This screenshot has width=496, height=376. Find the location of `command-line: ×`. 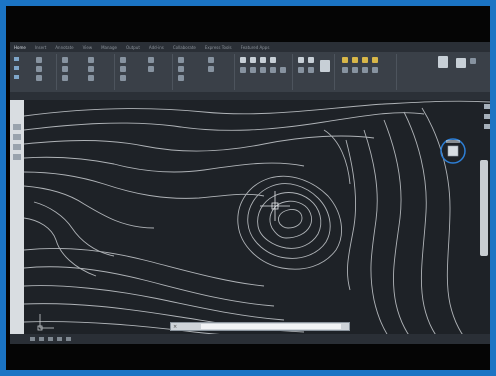

command-line: × is located at coordinates (260, 326).